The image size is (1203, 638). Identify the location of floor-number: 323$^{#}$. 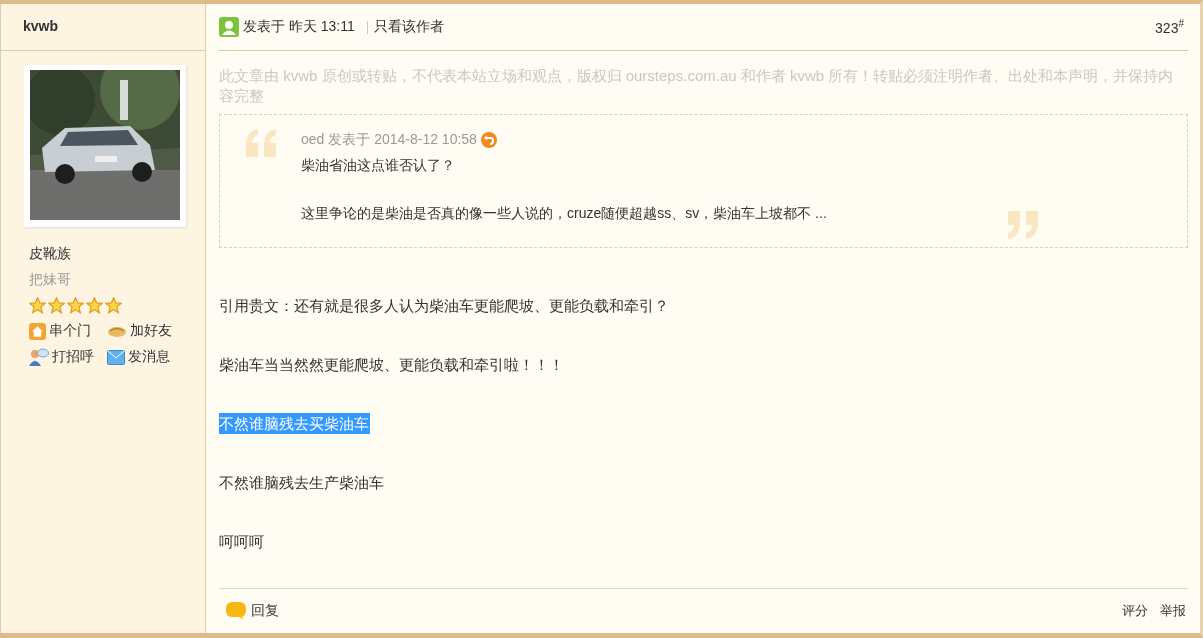
(1169, 27).